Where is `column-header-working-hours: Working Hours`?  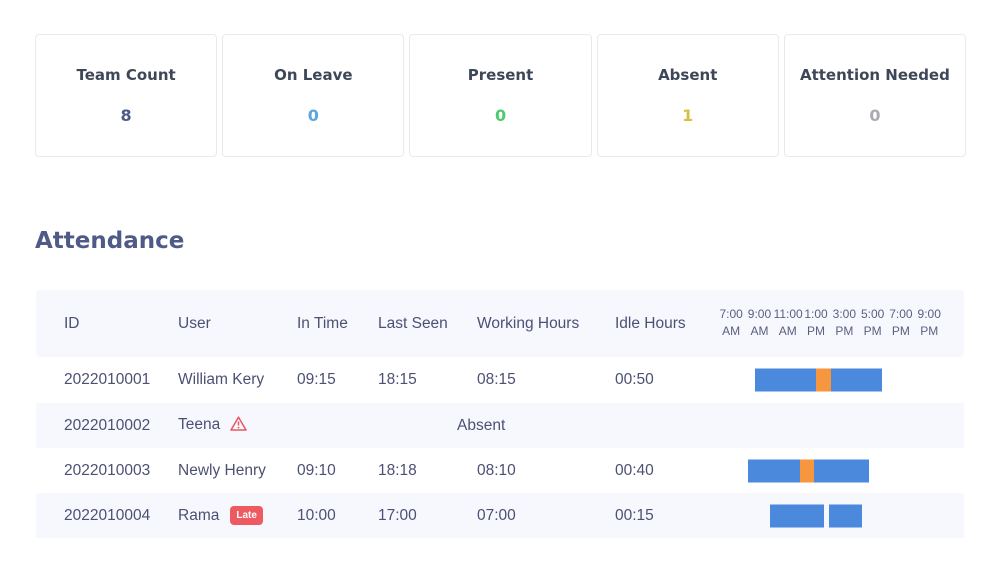
column-header-working-hours: Working Hours is located at coordinates (528, 324).